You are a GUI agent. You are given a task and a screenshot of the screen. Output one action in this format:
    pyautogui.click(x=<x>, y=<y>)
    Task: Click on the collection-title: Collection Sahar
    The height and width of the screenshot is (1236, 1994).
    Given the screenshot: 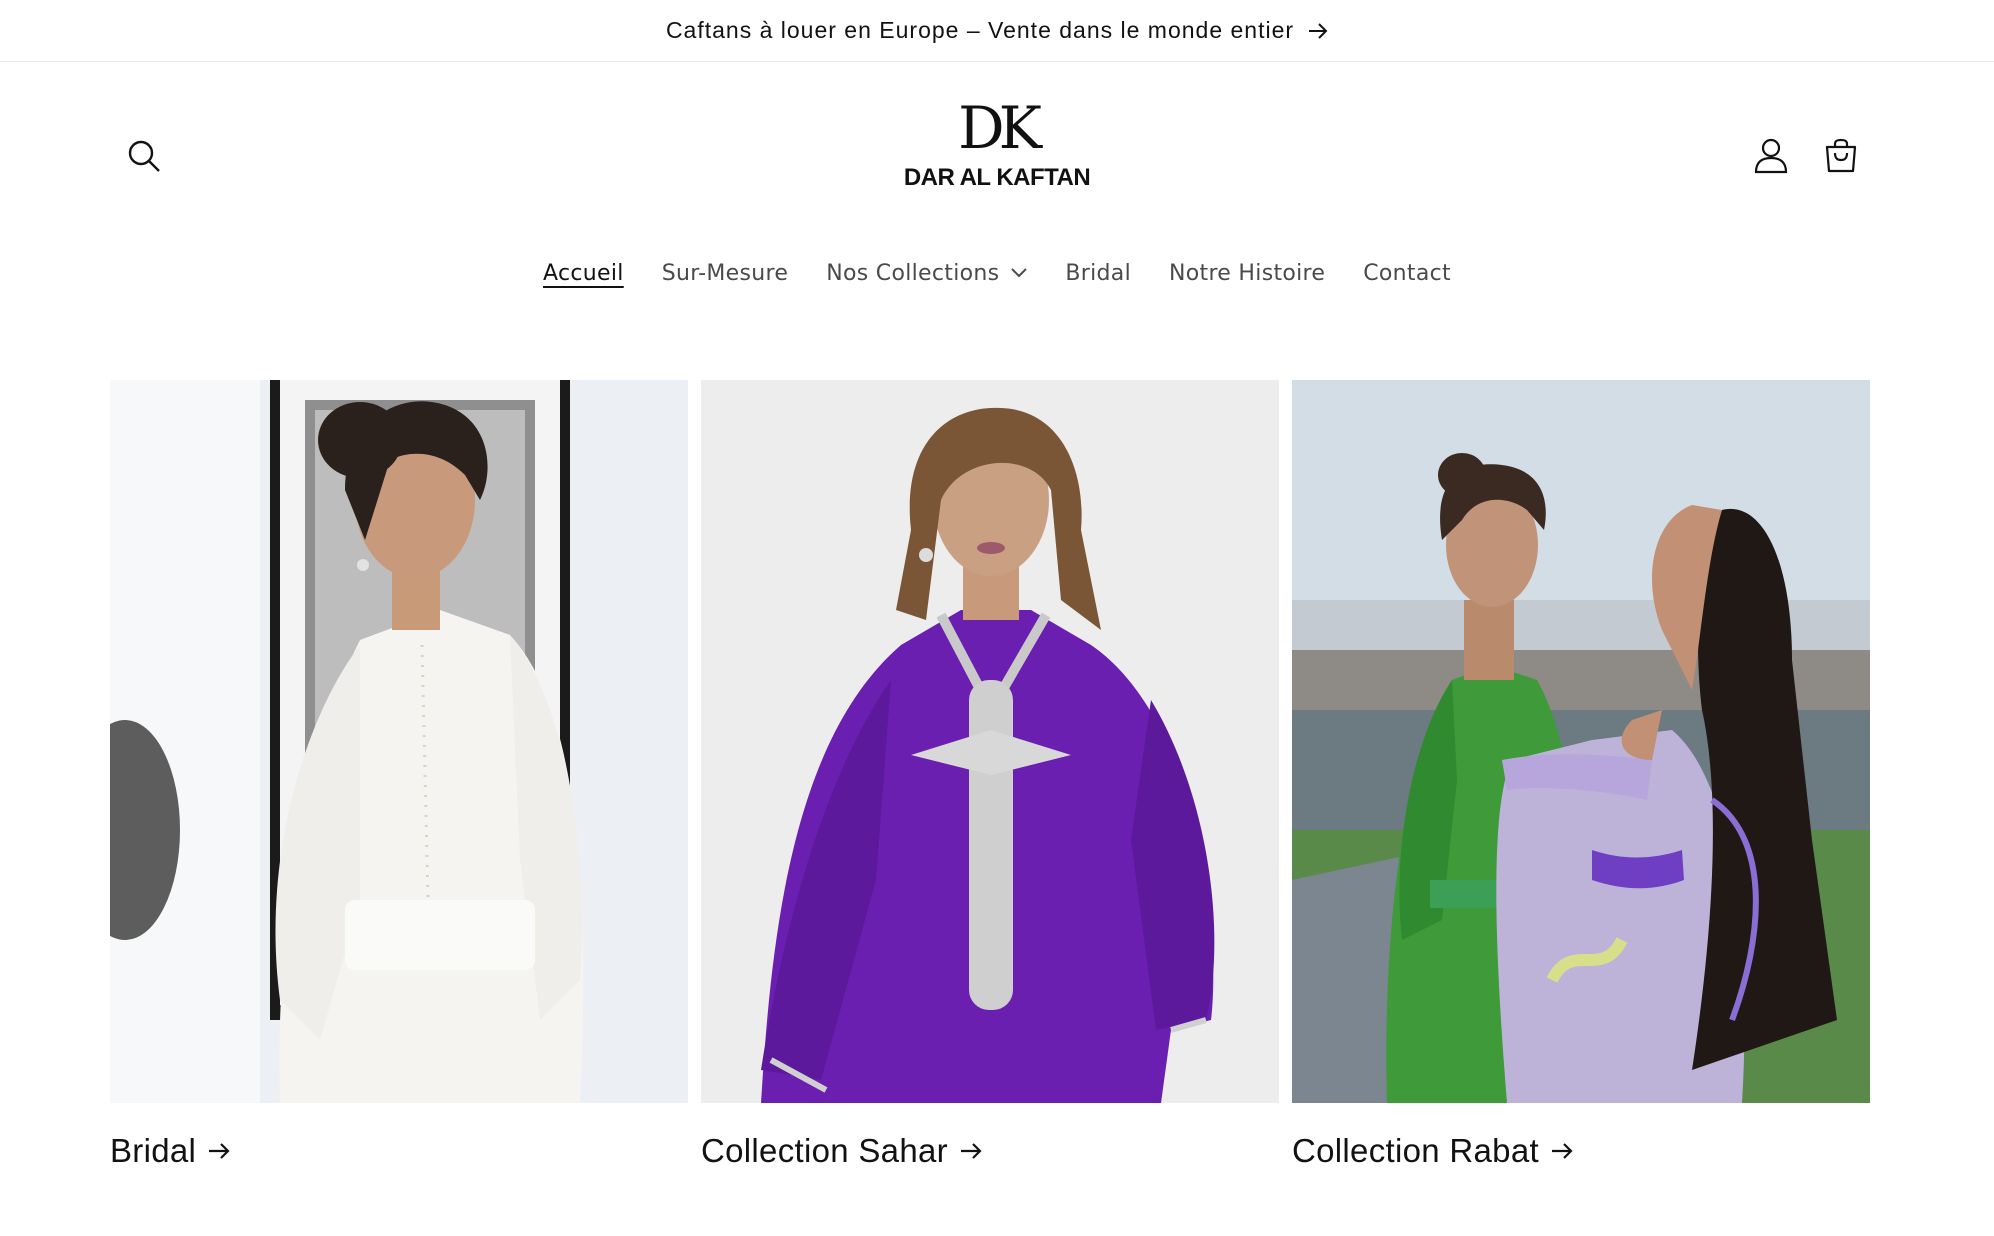 What is the action you would take?
    pyautogui.click(x=841, y=1151)
    